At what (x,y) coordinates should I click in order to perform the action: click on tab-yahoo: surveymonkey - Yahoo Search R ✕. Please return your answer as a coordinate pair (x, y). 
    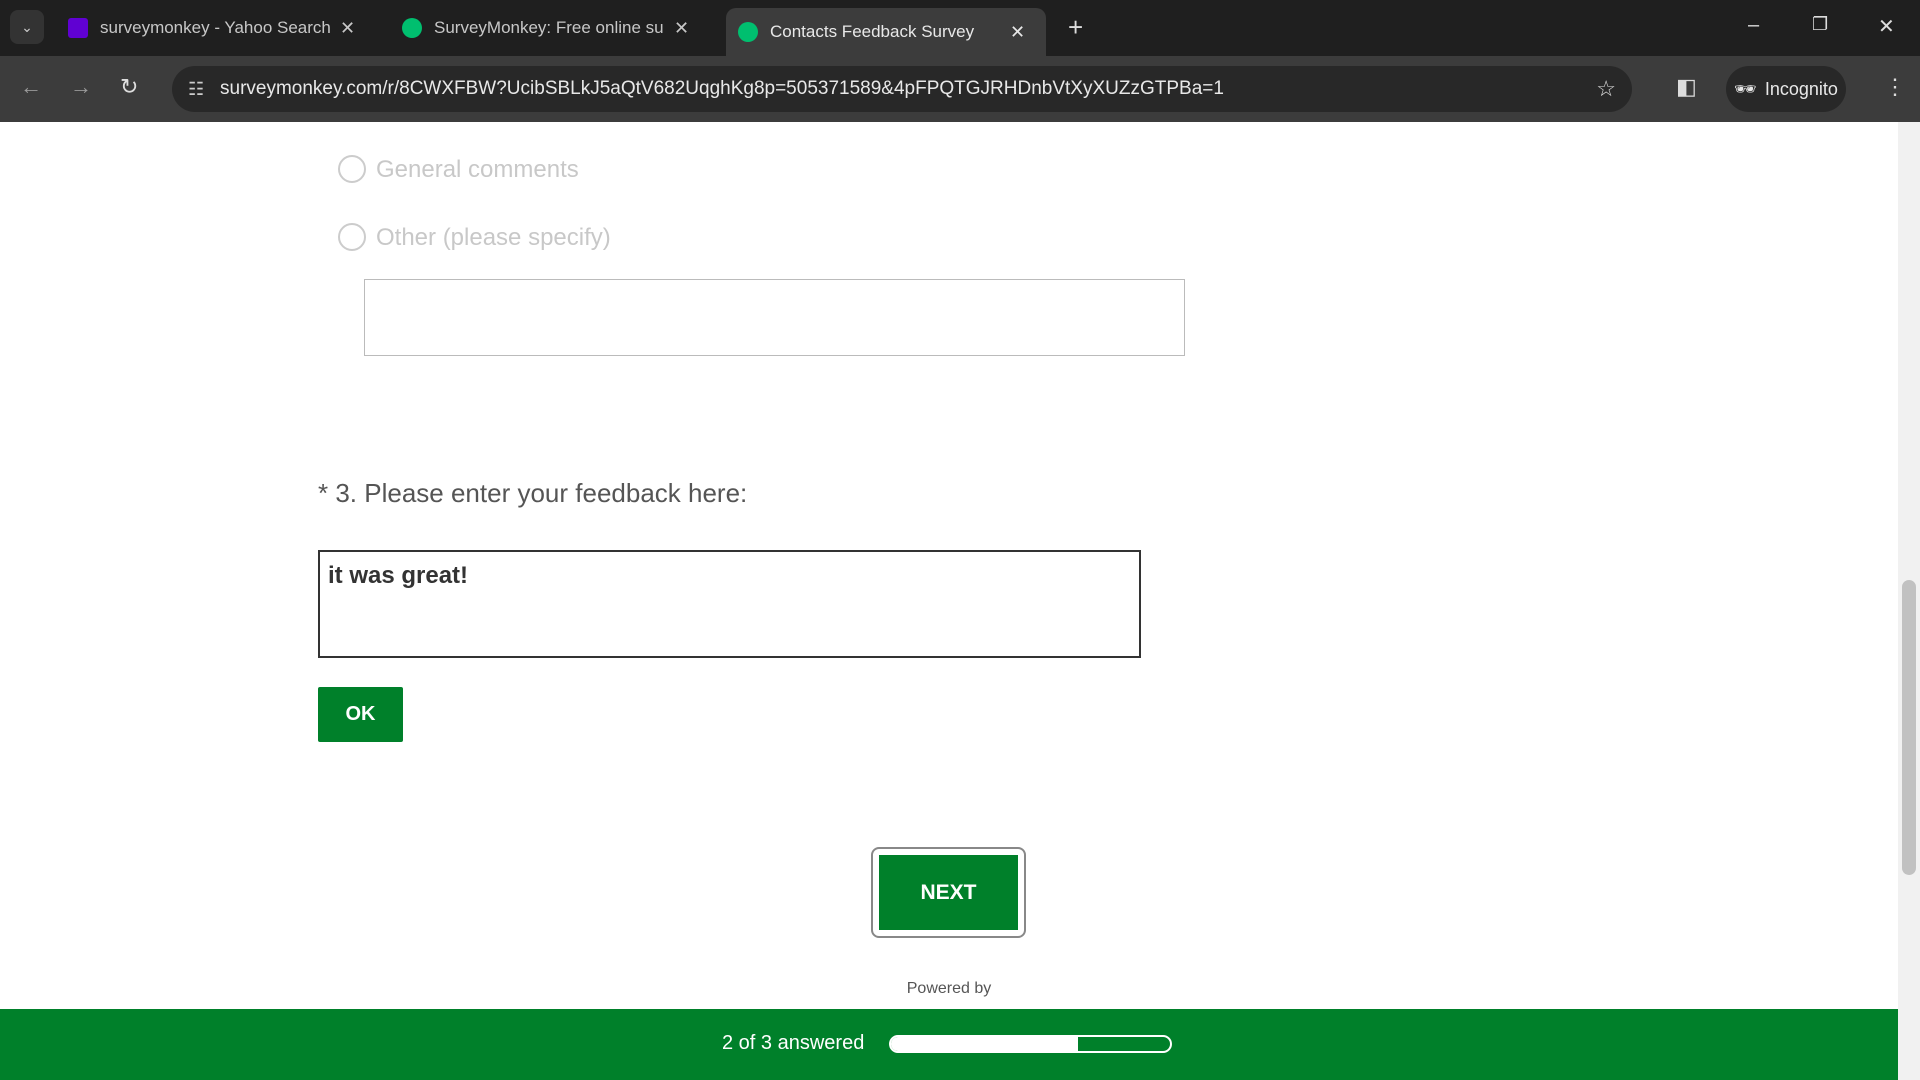
    Looking at the image, I should click on (216, 28).